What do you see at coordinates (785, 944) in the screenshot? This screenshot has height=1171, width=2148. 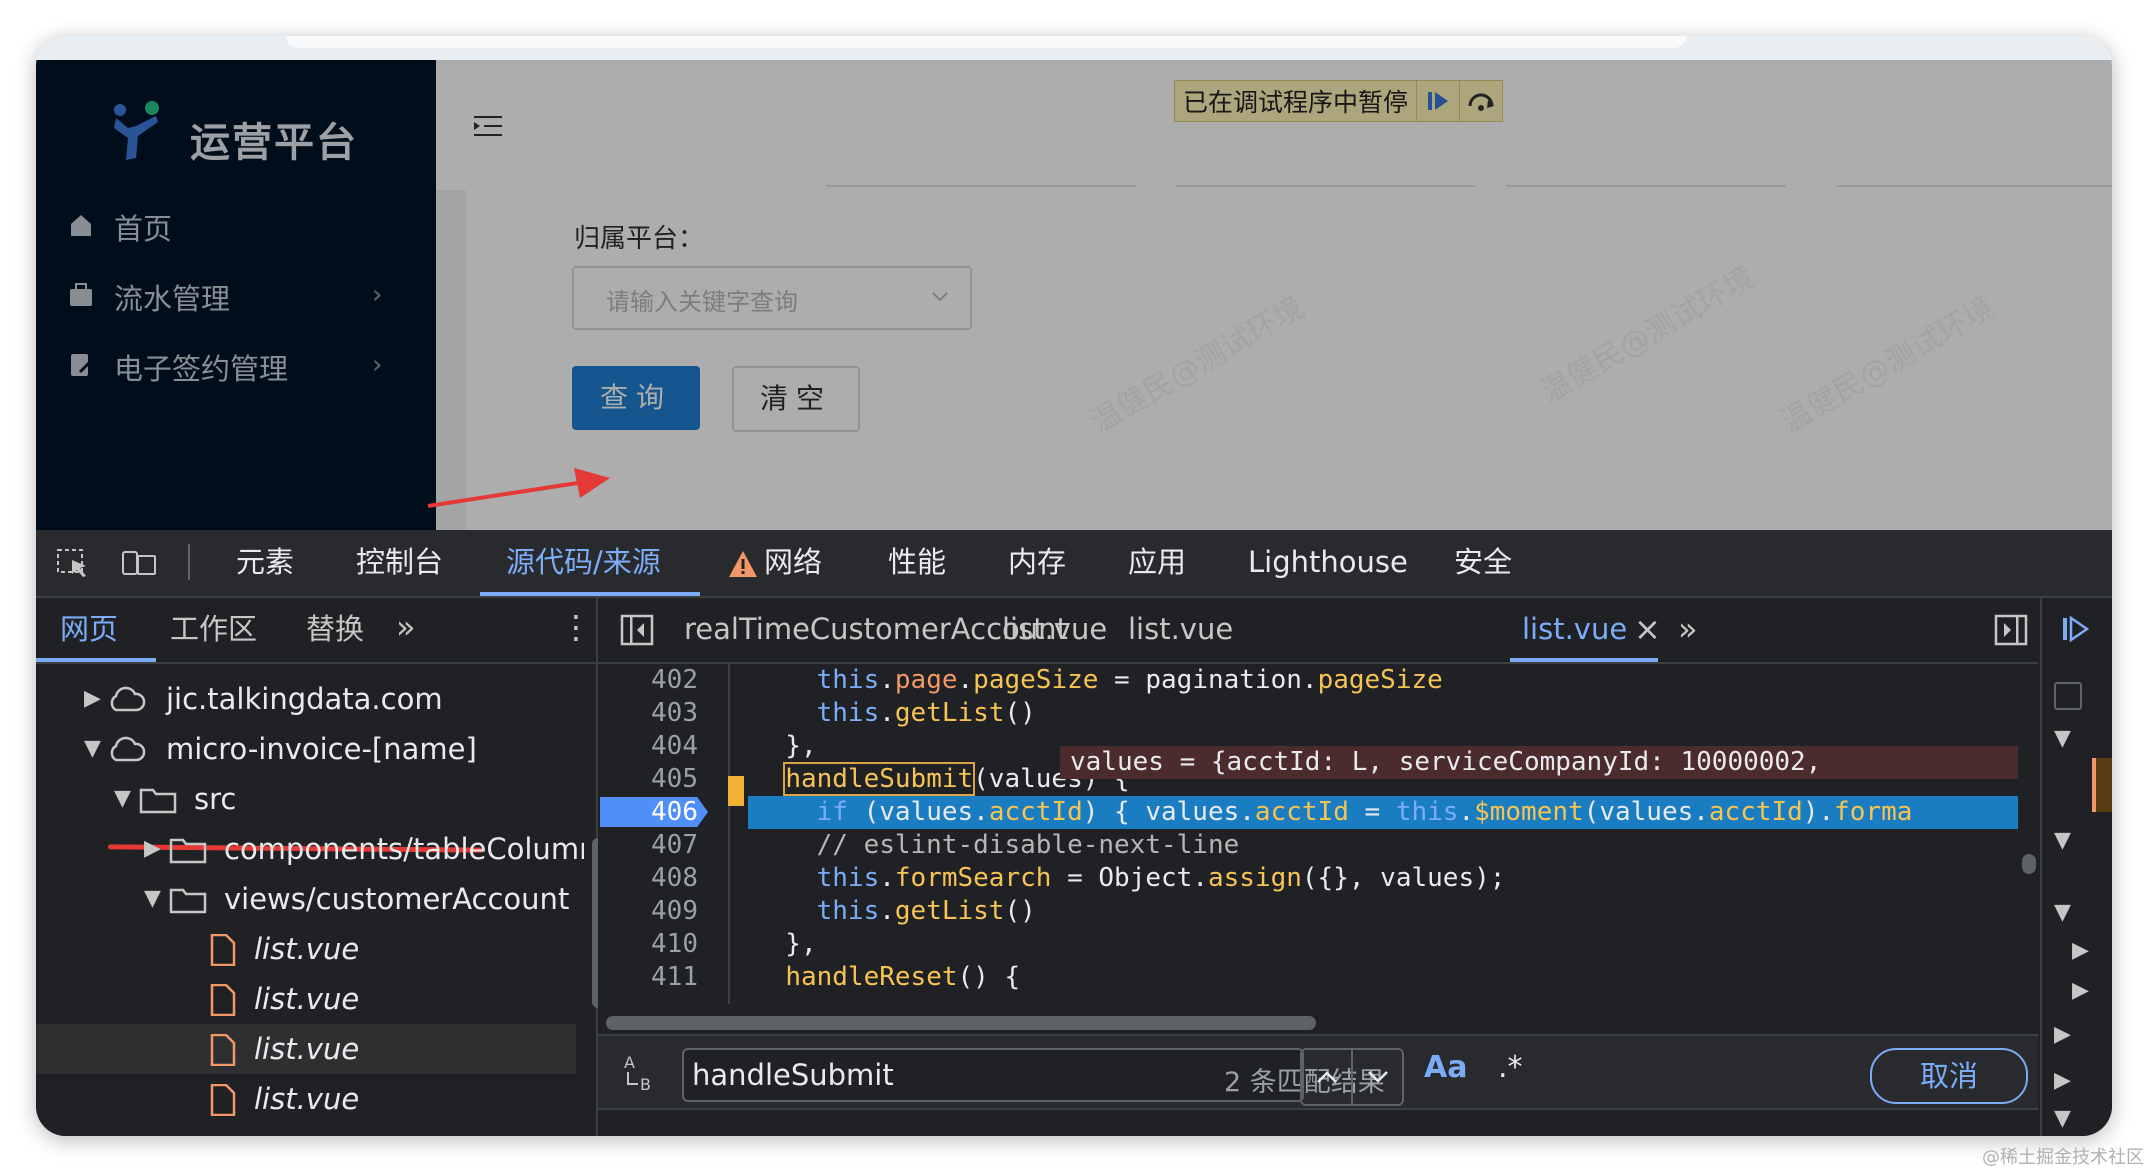 I see `code-line-410: },` at bounding box center [785, 944].